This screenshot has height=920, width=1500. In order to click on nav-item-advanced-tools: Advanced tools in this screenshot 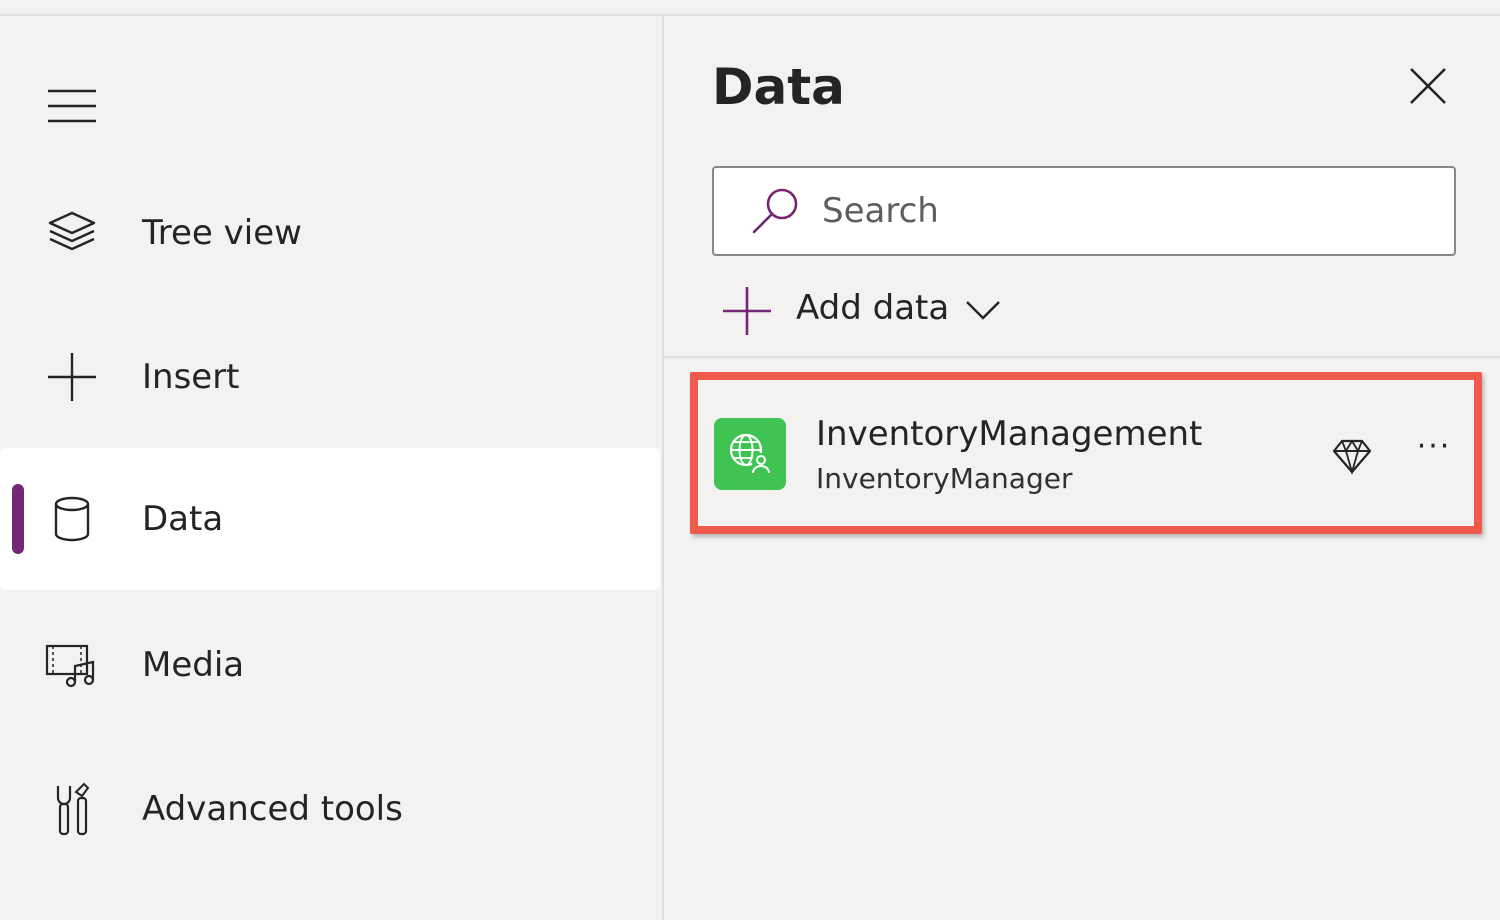, I will do `click(330, 809)`.